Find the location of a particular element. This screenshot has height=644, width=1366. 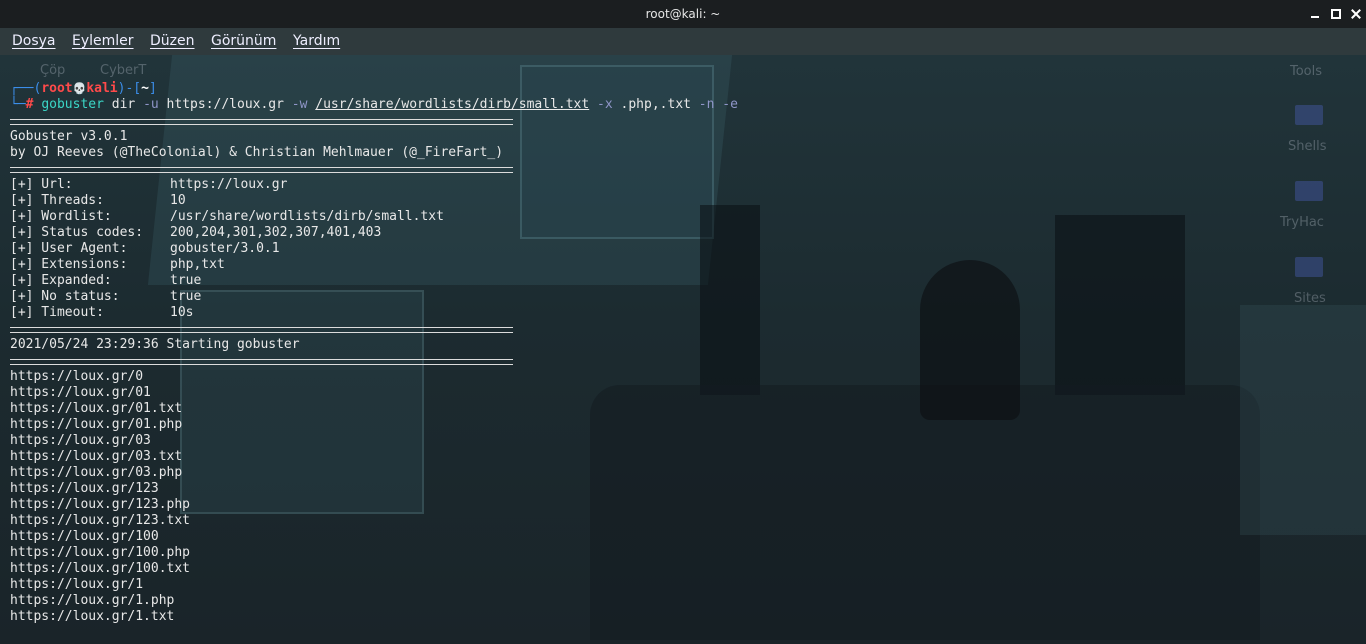

prompt-line: ┌──(root💀kali)-[~] is located at coordinates (83, 89).